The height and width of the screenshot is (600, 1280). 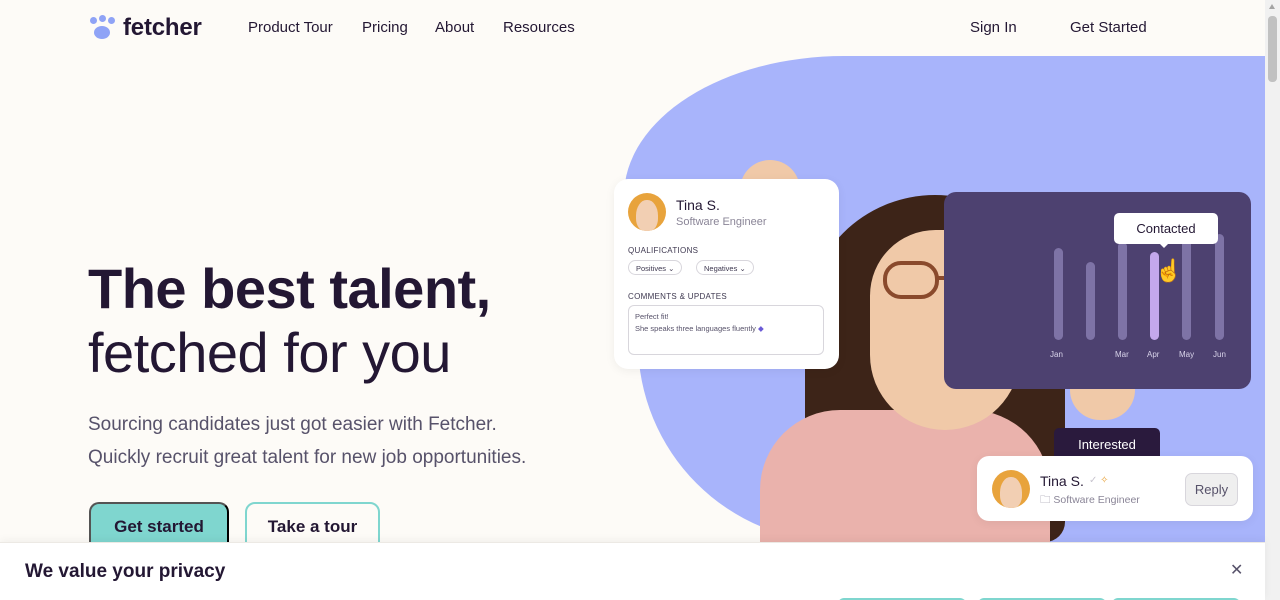 I want to click on chart-label-mar: Mar, so click(x=1122, y=354).